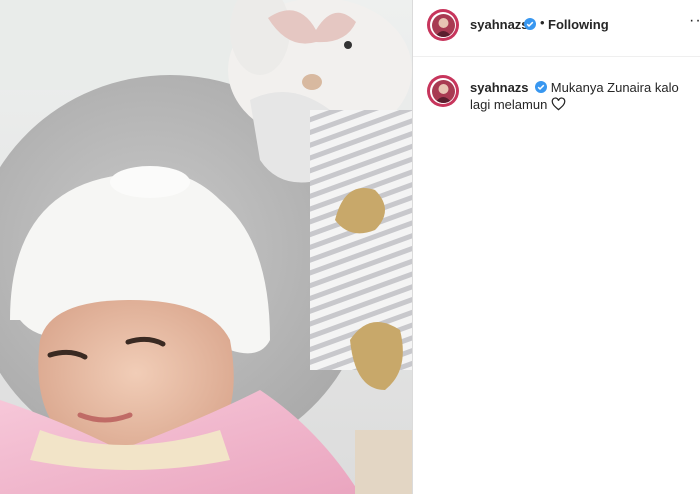 This screenshot has height=494, width=700. Describe the element at coordinates (558, 106) in the screenshot. I see `heart-outline-icon` at that location.